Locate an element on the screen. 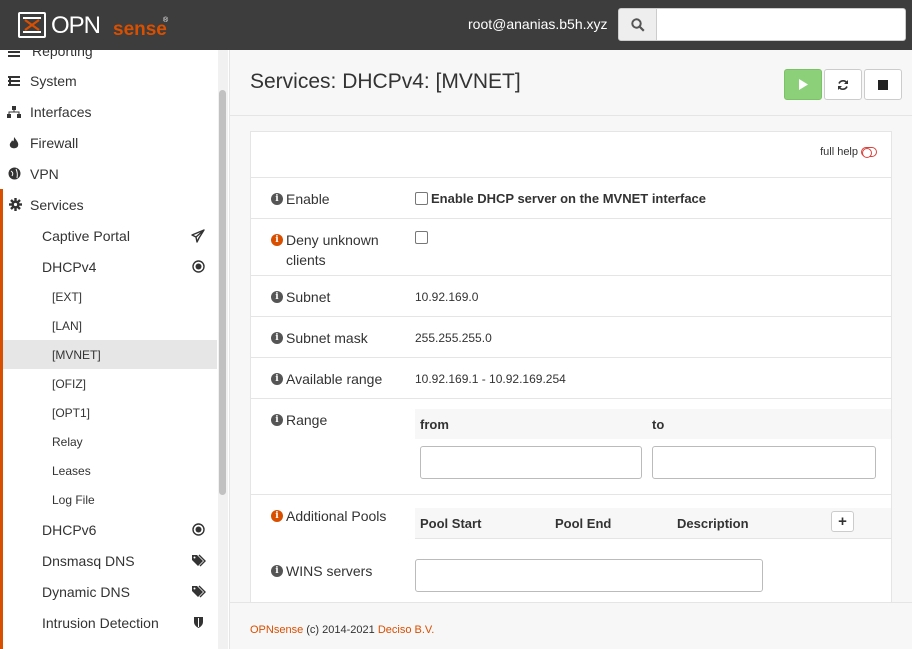 The height and width of the screenshot is (649, 912). restart-service-button is located at coordinates (843, 84).